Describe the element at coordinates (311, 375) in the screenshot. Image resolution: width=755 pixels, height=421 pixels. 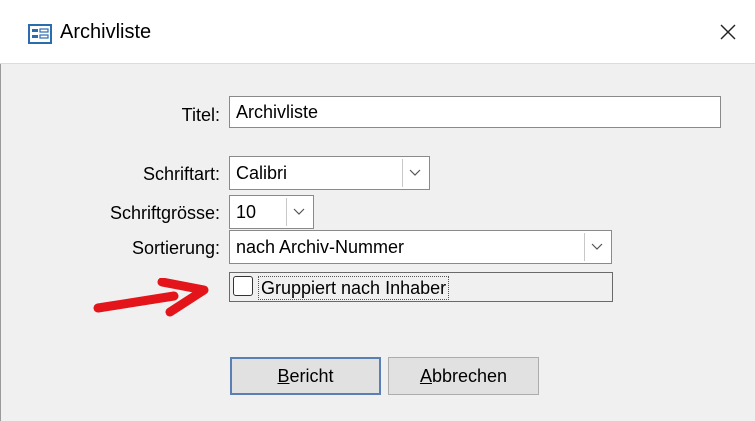
I see `bericht-label-rest: ericht` at that location.